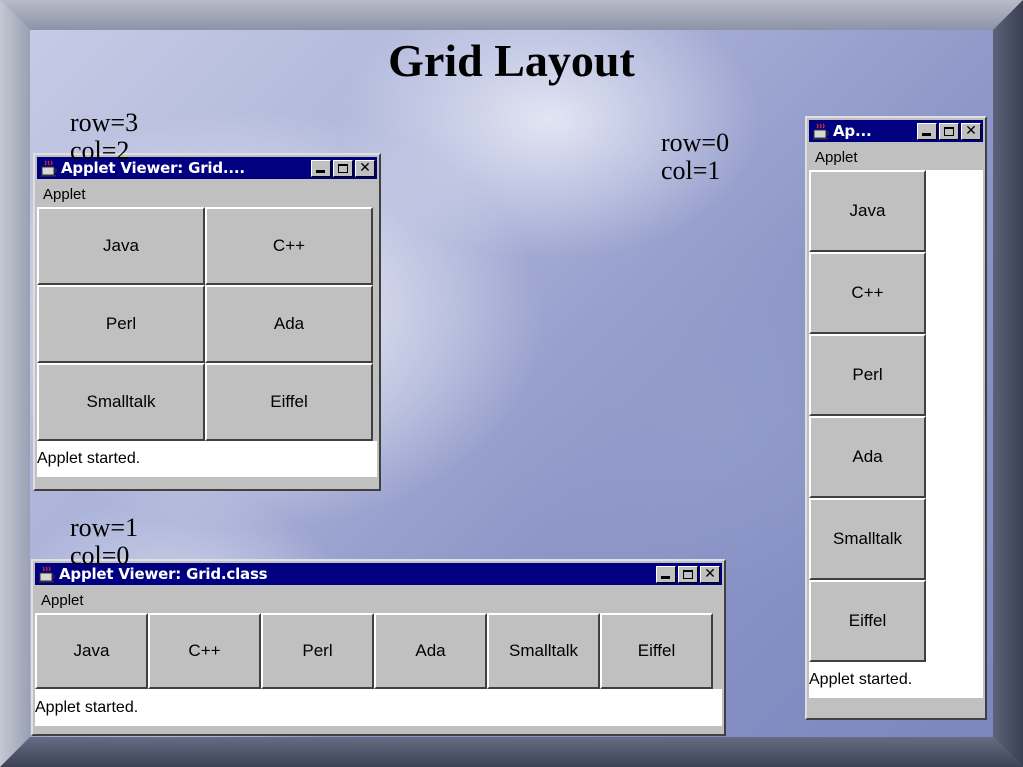 The width and height of the screenshot is (1023, 767). Describe the element at coordinates (511, 15) in the screenshot. I see `slide-frame-top` at that location.